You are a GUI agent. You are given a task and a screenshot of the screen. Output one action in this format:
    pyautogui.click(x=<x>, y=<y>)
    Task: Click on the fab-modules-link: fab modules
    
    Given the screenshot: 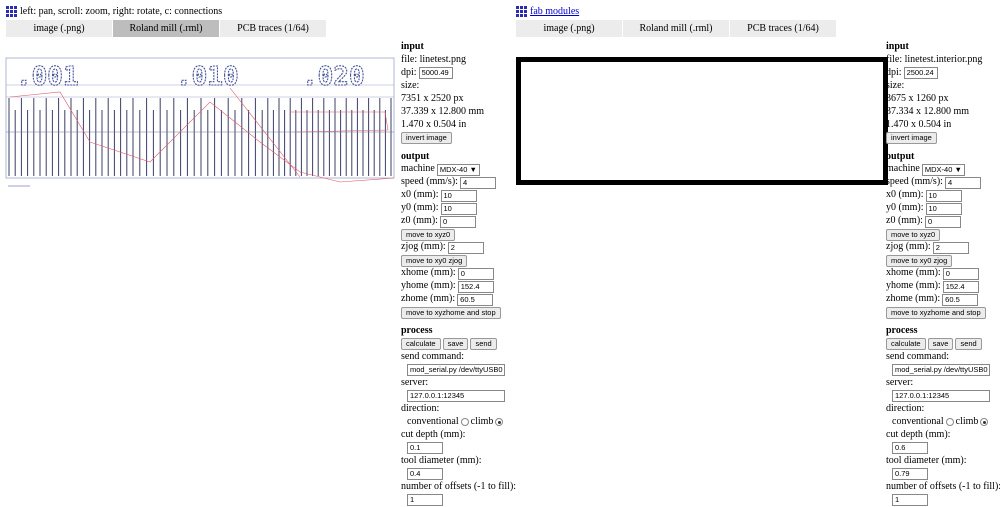 What is the action you would take?
    pyautogui.click(x=554, y=11)
    